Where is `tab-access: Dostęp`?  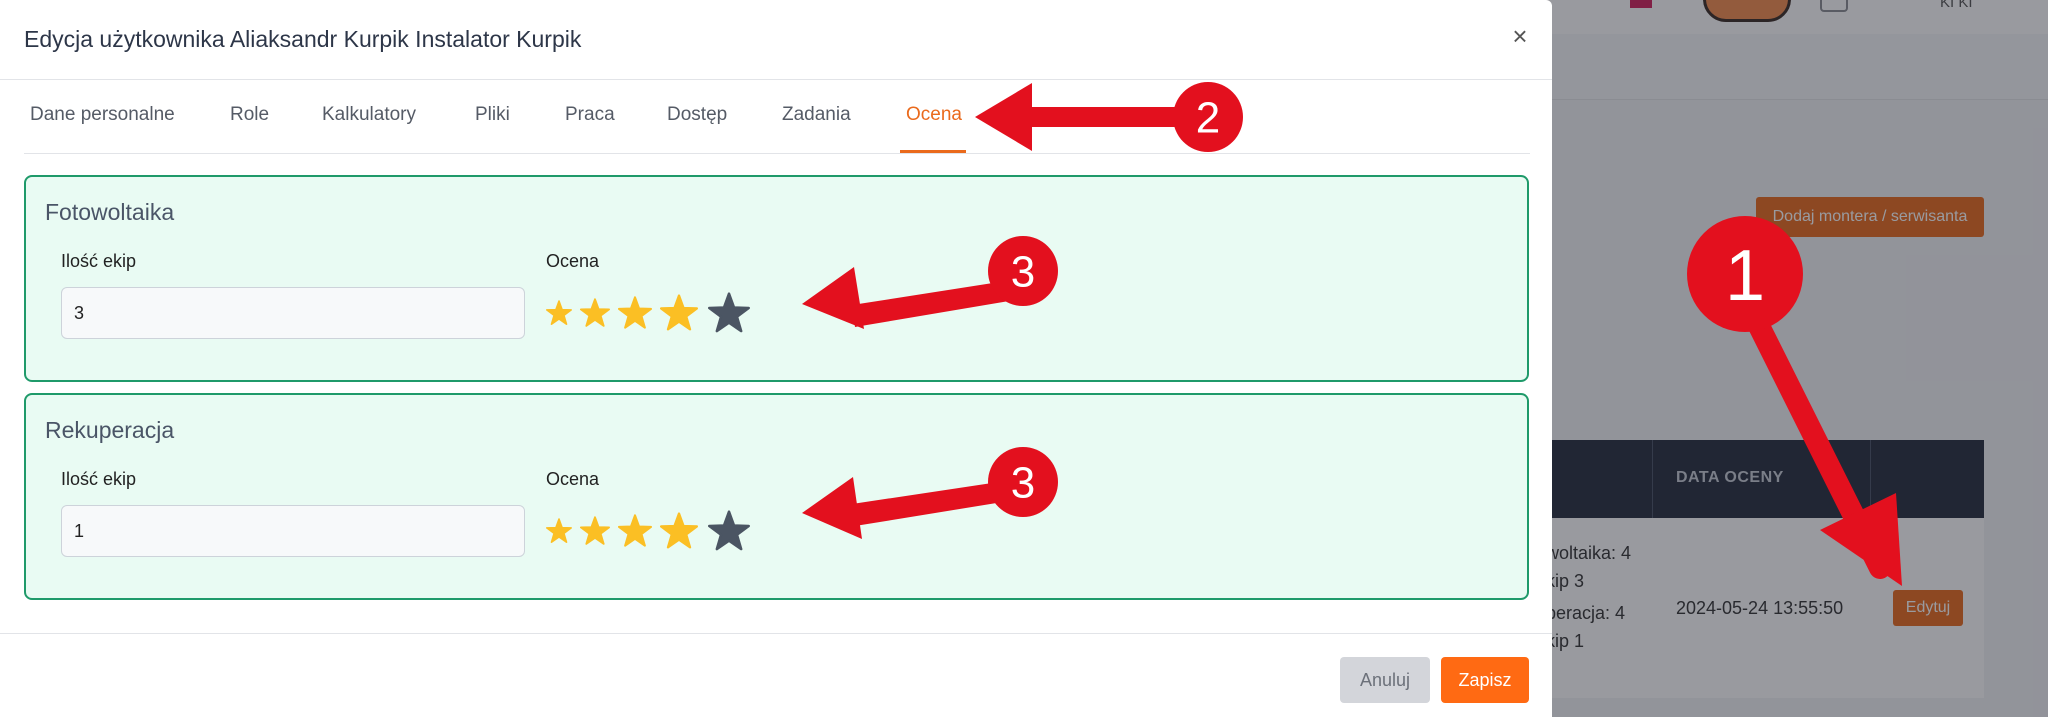
tab-access: Dostęp is located at coordinates (697, 115).